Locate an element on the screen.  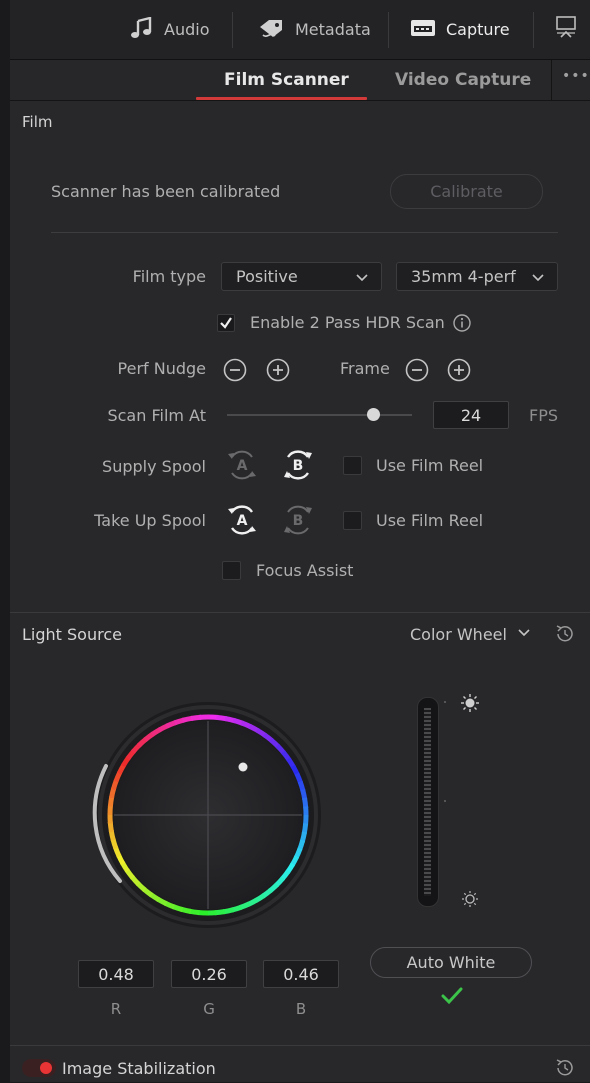
light-source-title: Light Source is located at coordinates (72, 634).